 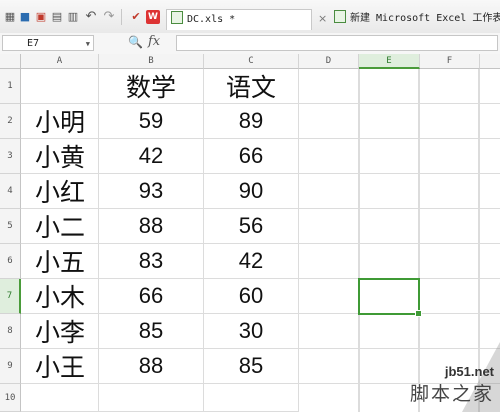 I want to click on chinese-header: 语文, so click(x=250, y=87).